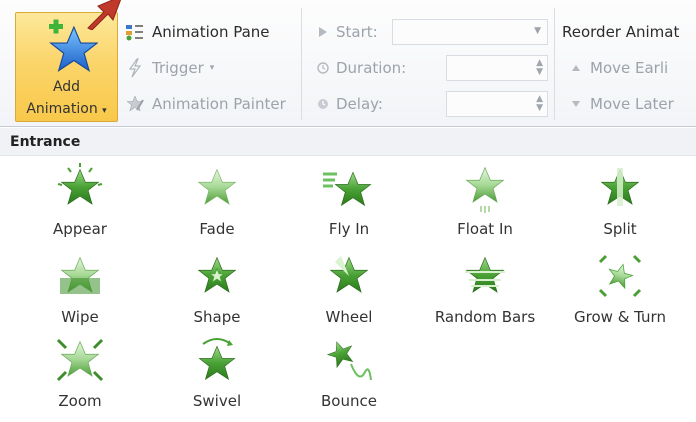 This screenshot has width=696, height=422. Describe the element at coordinates (323, 104) in the screenshot. I see `delay-clock-icon` at that location.